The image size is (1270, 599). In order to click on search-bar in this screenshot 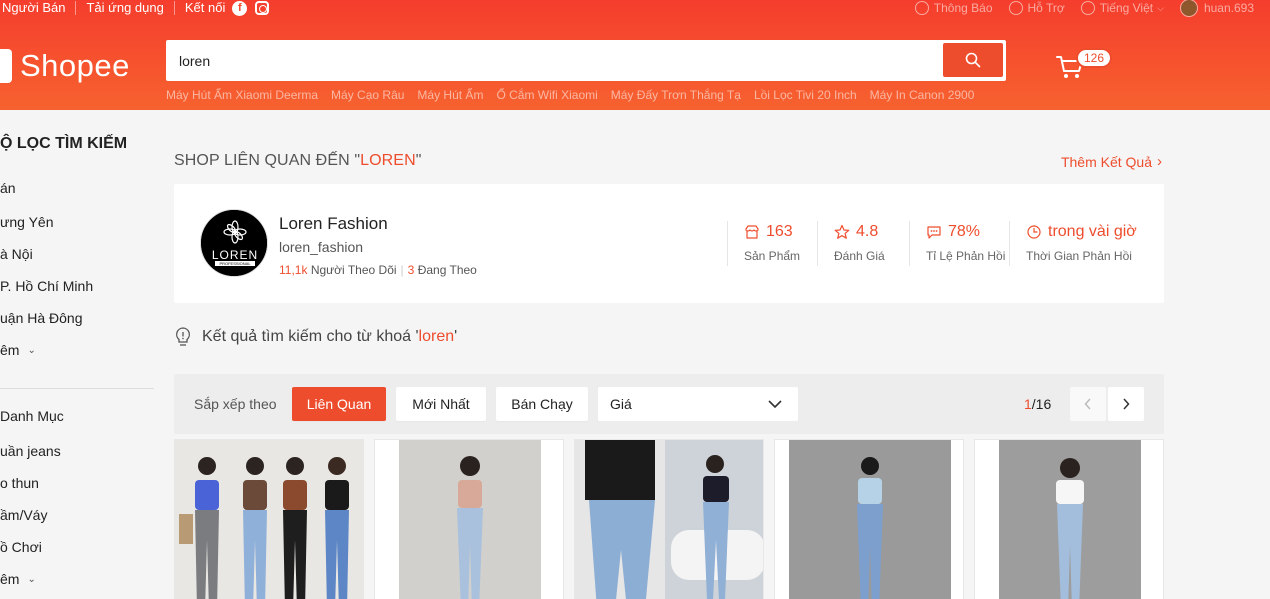, I will do `click(586, 60)`.